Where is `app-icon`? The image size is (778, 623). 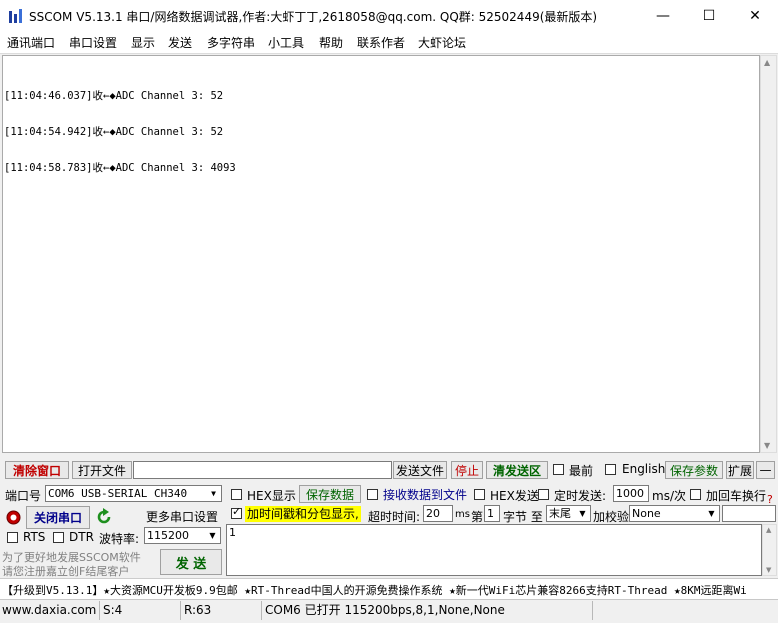
app-icon is located at coordinates (15, 16).